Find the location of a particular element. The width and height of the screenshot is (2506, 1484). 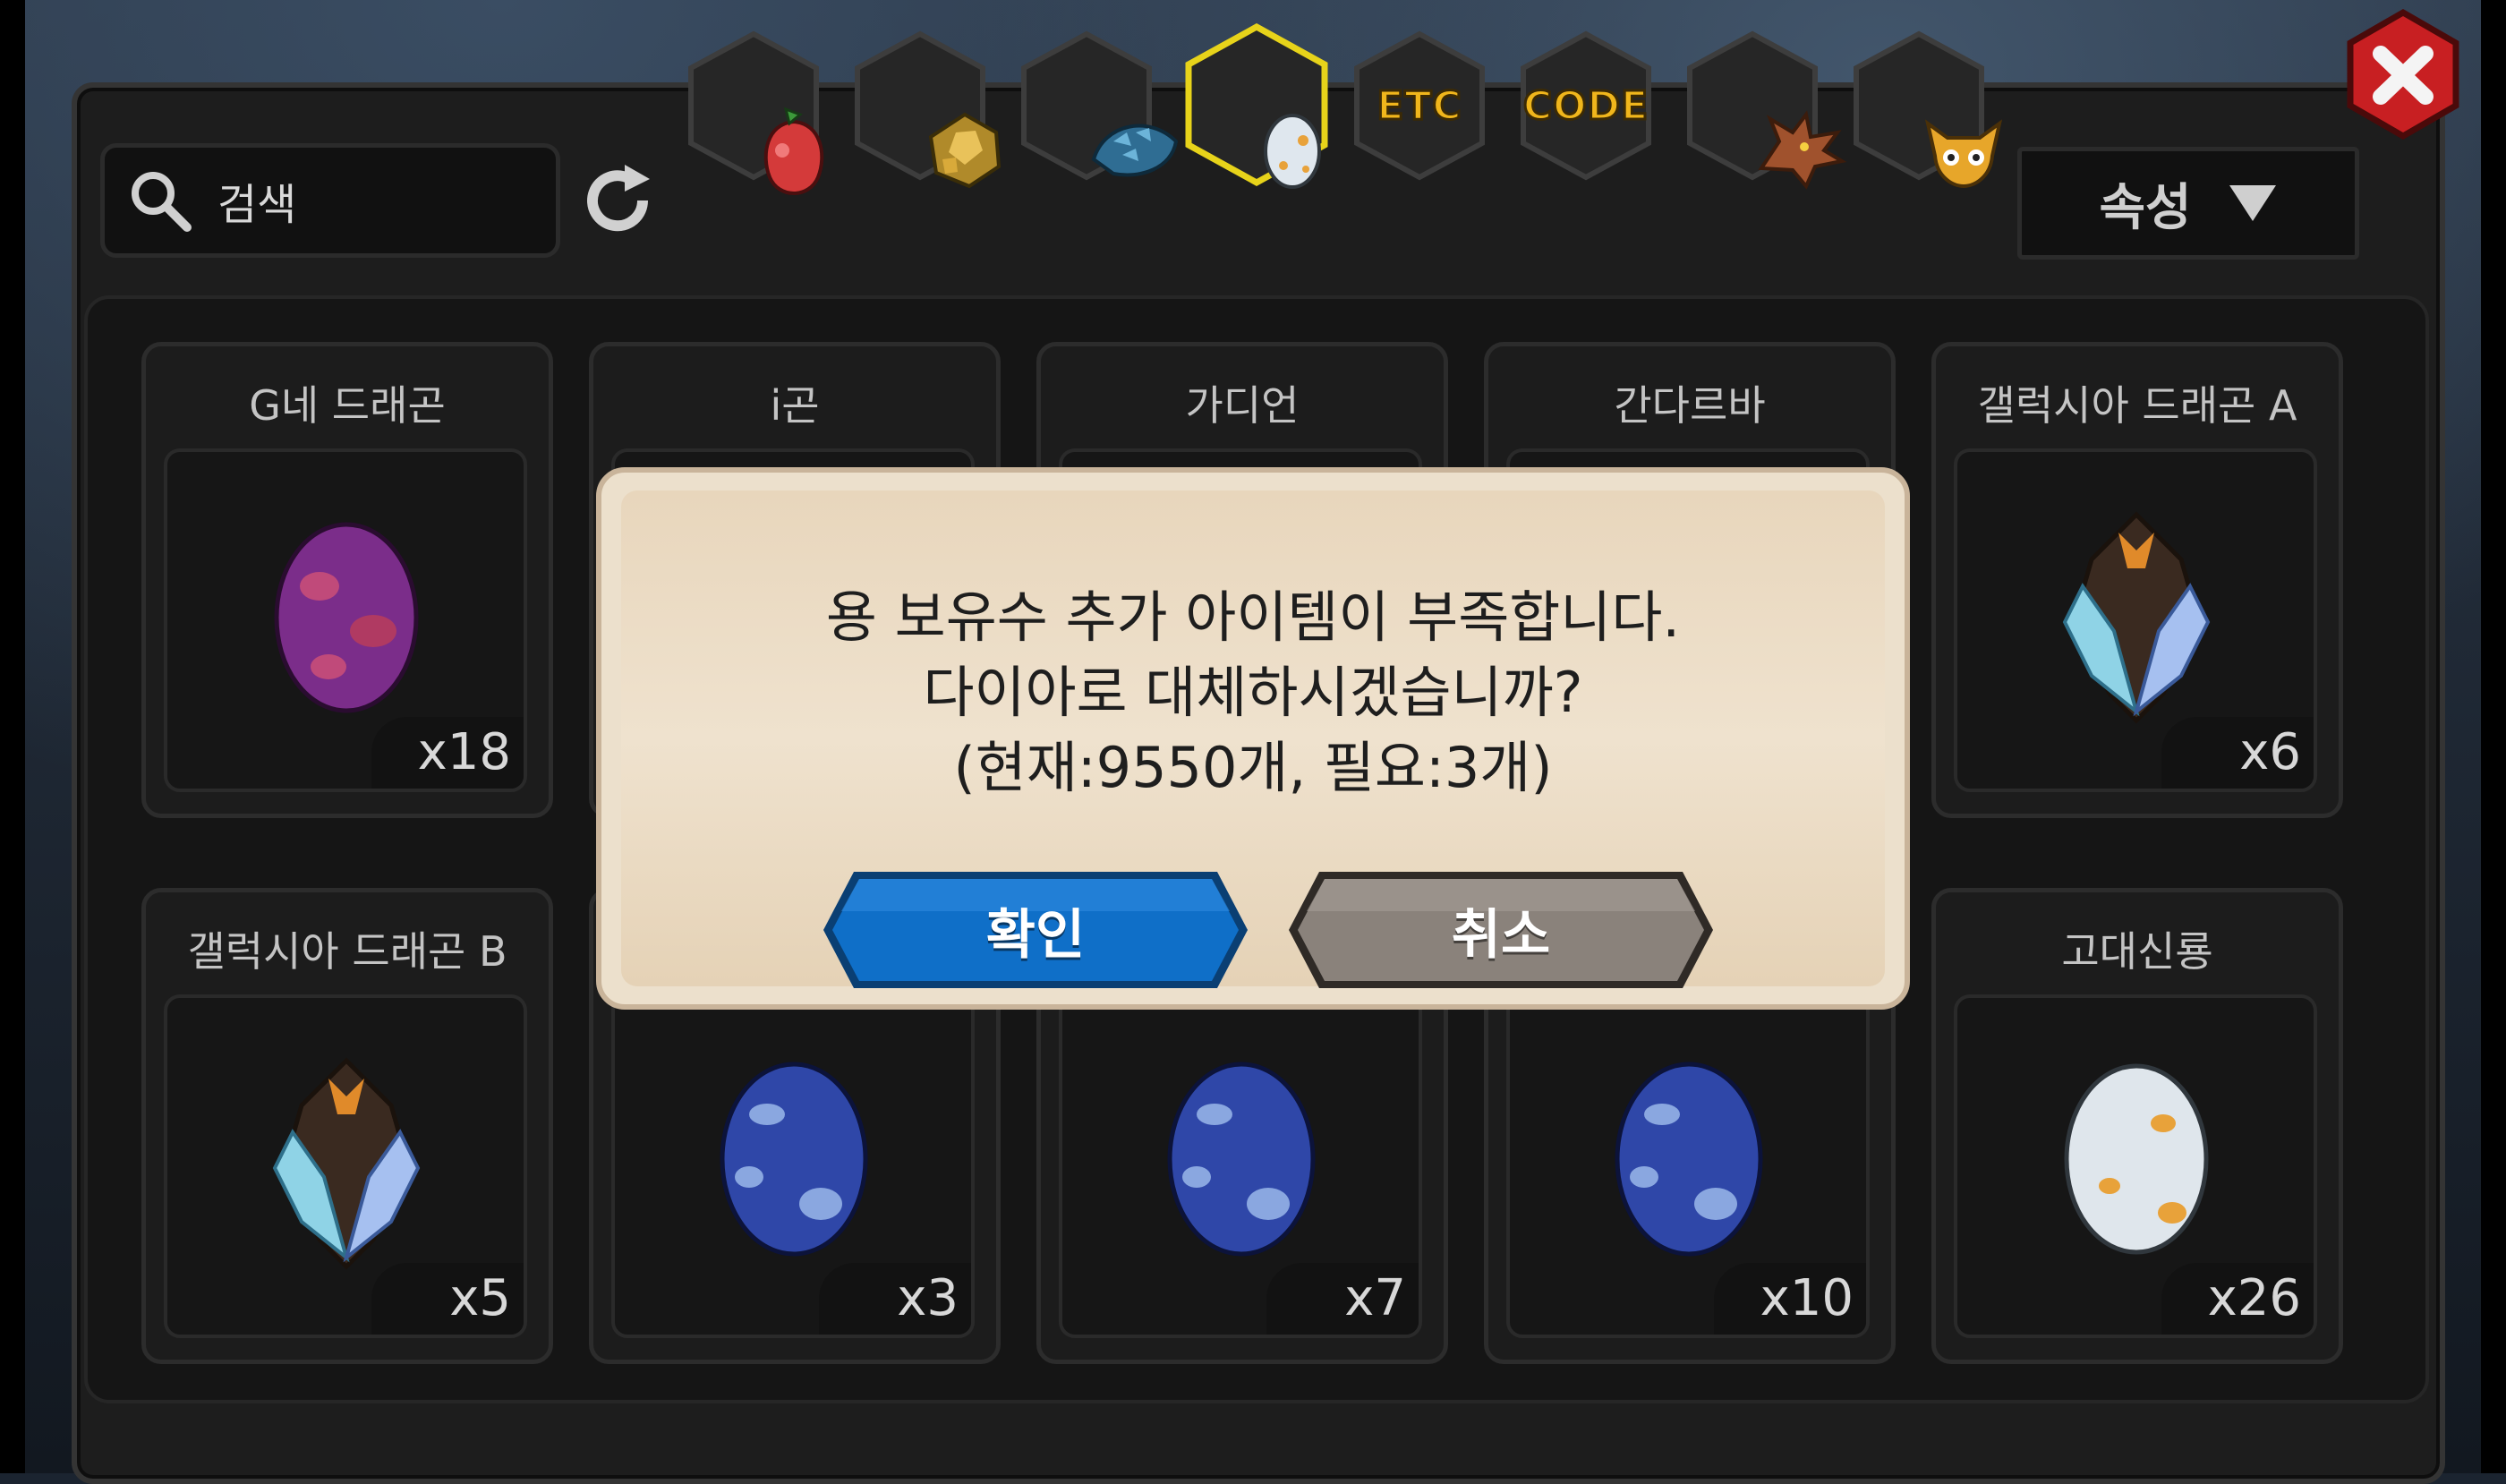

code-tab-label: CODE is located at coordinates (1585, 105).